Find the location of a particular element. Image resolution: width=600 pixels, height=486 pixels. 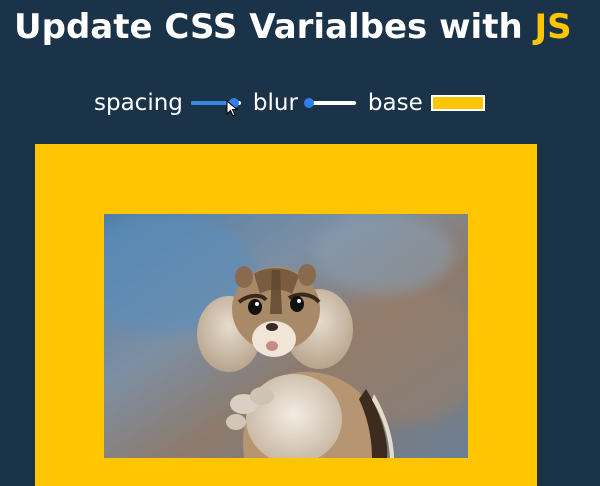

page-title: Update CSS Varialbes with JS is located at coordinates (293, 27).